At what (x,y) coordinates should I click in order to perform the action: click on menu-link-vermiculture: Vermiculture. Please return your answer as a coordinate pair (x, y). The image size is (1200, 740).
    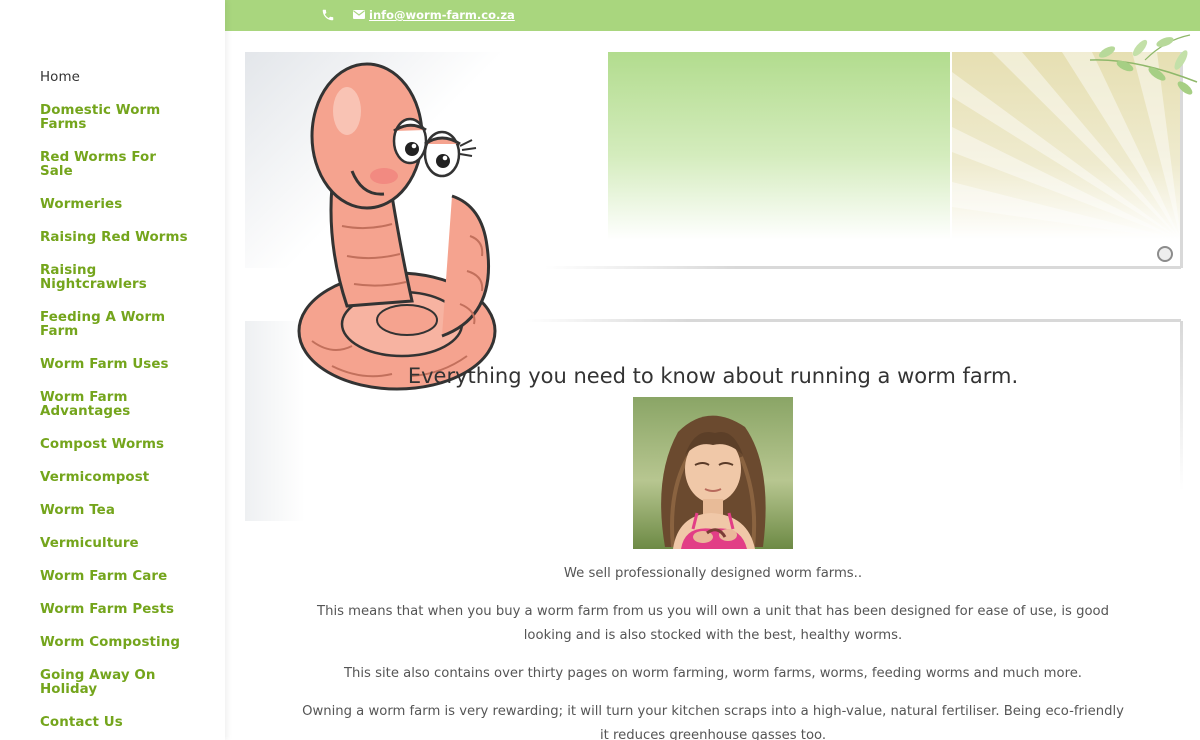
    Looking at the image, I should click on (115, 544).